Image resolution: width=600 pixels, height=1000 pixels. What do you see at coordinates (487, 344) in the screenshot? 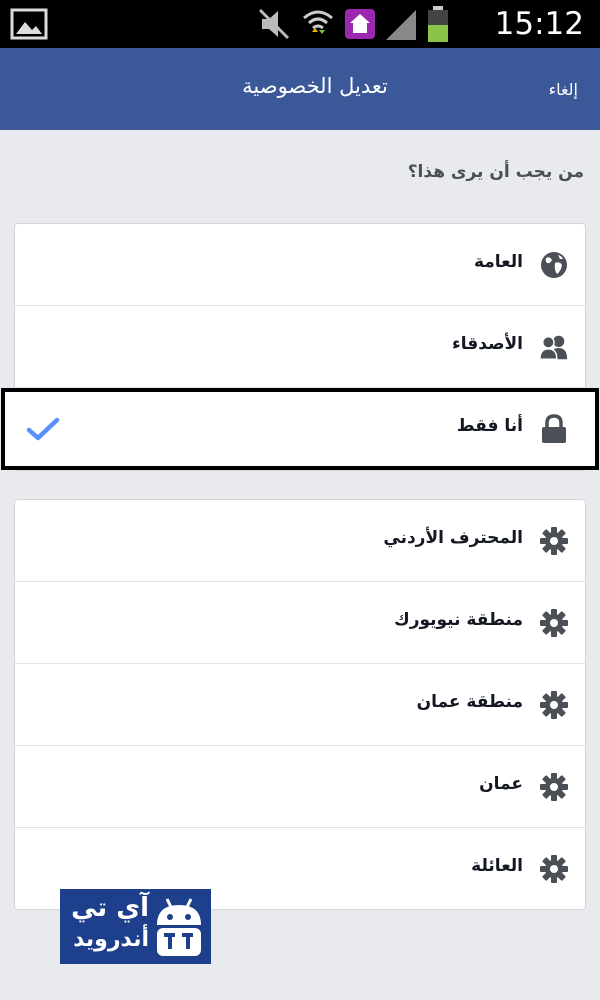
I see `option-label: الأصدقاء` at bounding box center [487, 344].